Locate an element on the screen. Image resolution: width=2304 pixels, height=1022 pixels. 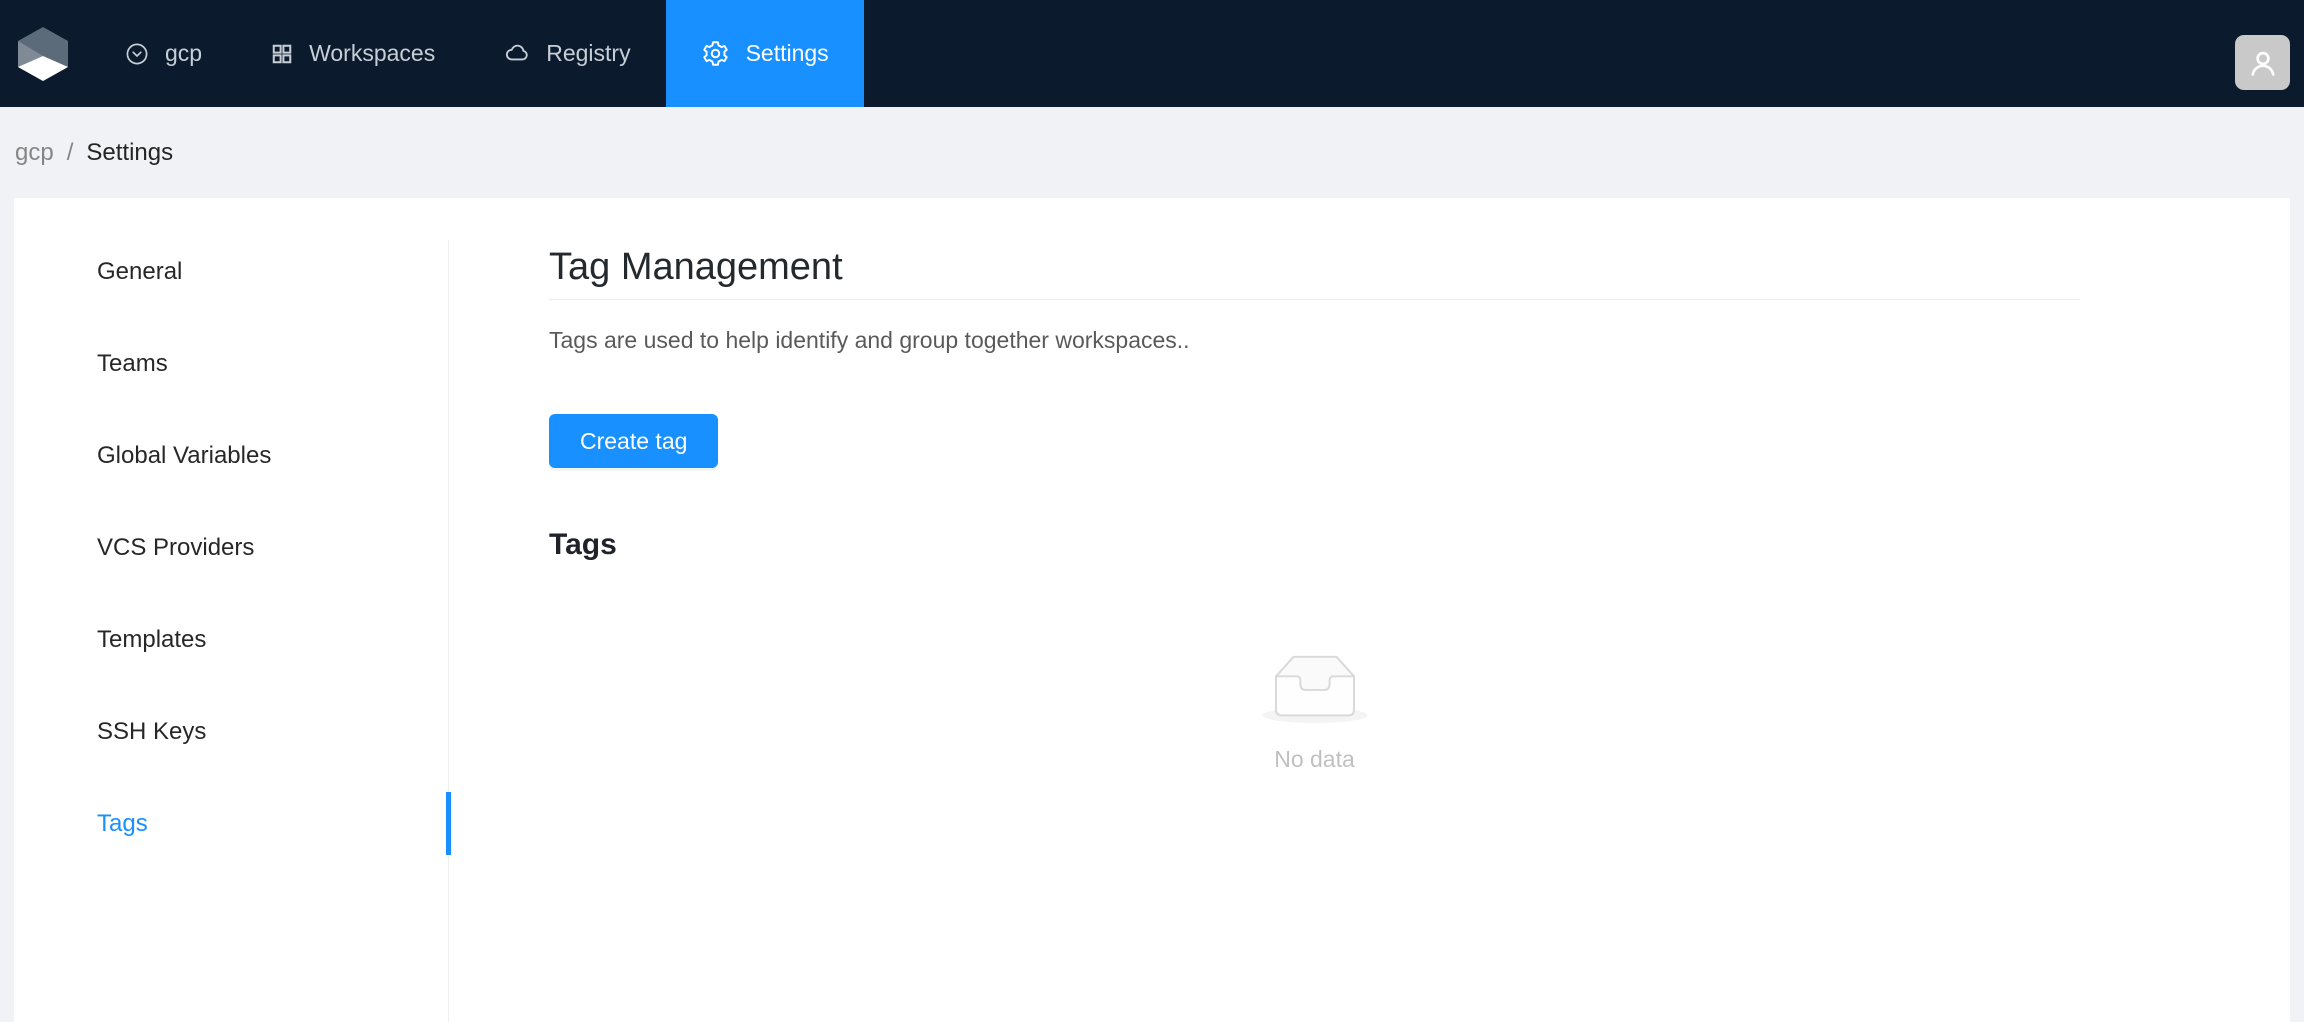
user-avatar-button is located at coordinates (2262, 62).